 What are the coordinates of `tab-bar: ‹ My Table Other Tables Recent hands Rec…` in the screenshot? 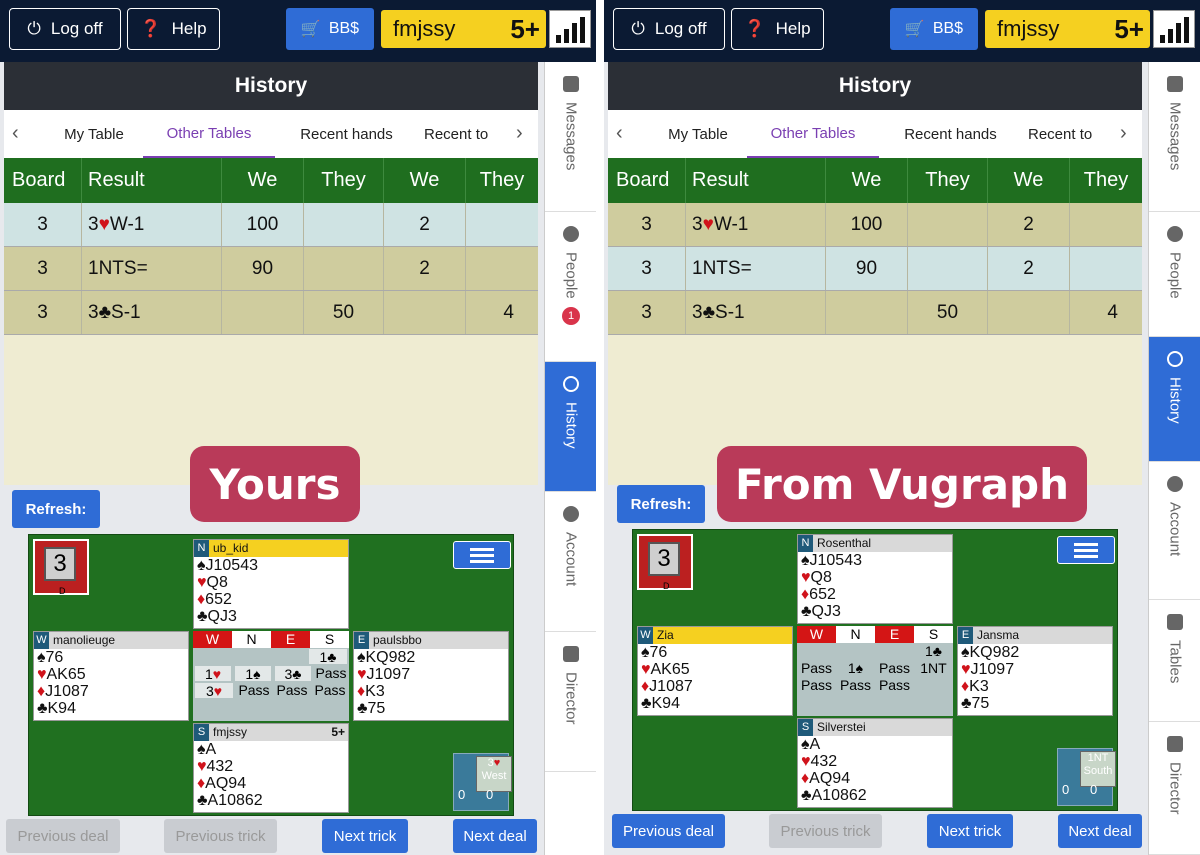 It's located at (271, 134).